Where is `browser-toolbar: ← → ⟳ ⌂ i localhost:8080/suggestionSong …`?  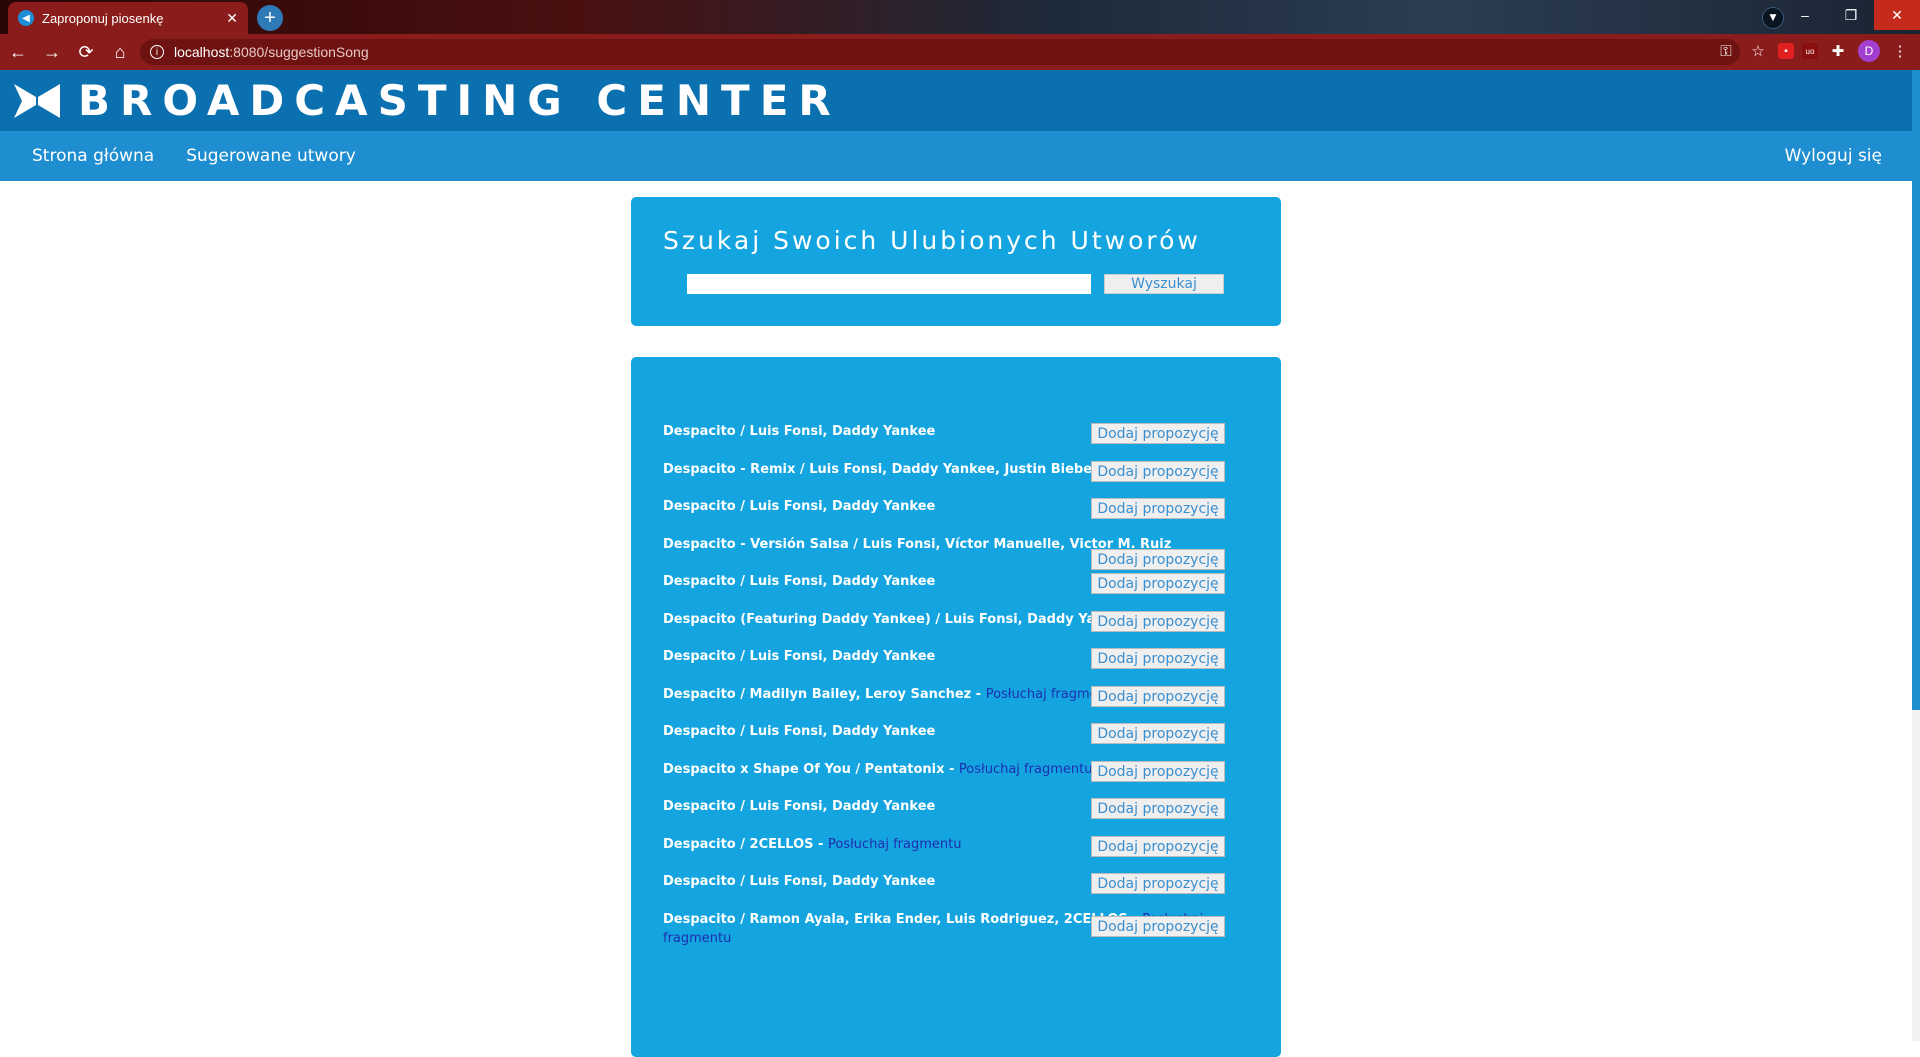
browser-toolbar: ← → ⟳ ⌂ i localhost:8080/suggestionSong … is located at coordinates (960, 52).